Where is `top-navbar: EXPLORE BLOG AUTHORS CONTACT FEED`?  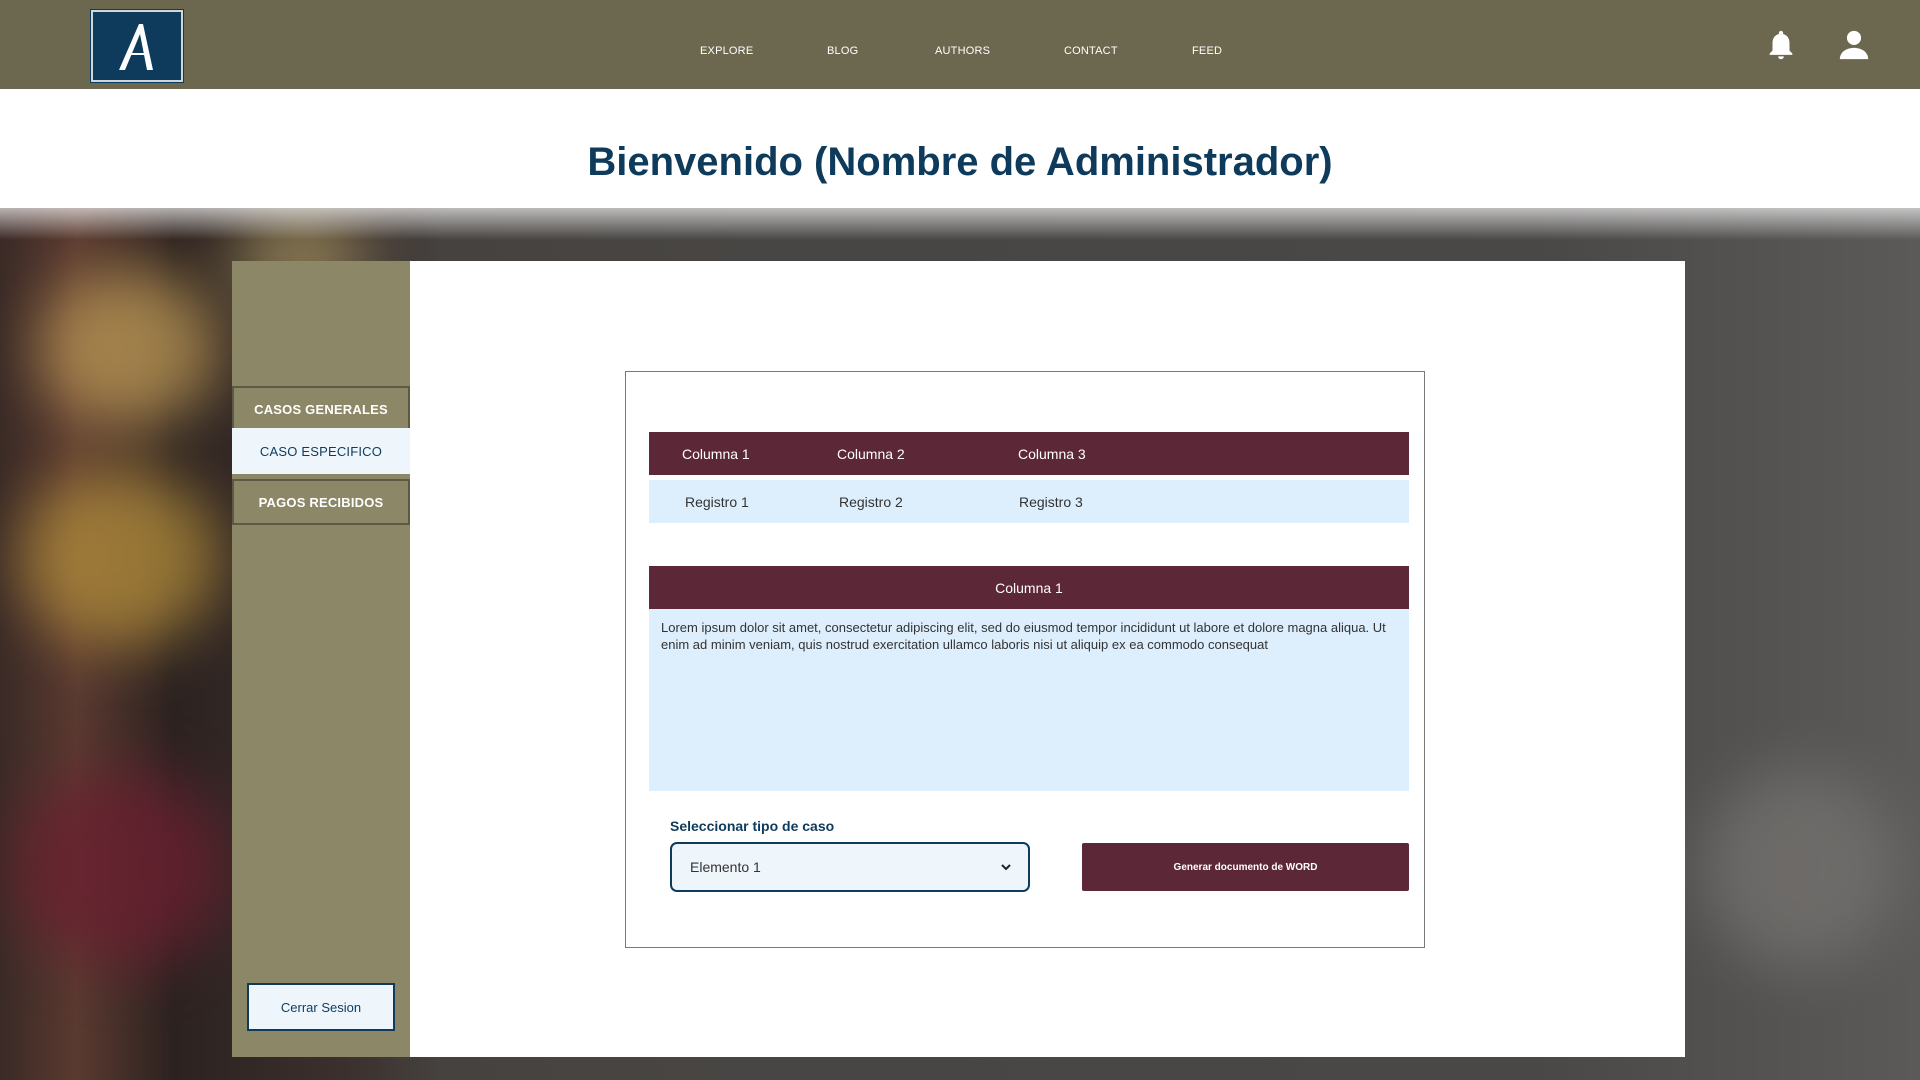 top-navbar: EXPLORE BLOG AUTHORS CONTACT FEED is located at coordinates (960, 44).